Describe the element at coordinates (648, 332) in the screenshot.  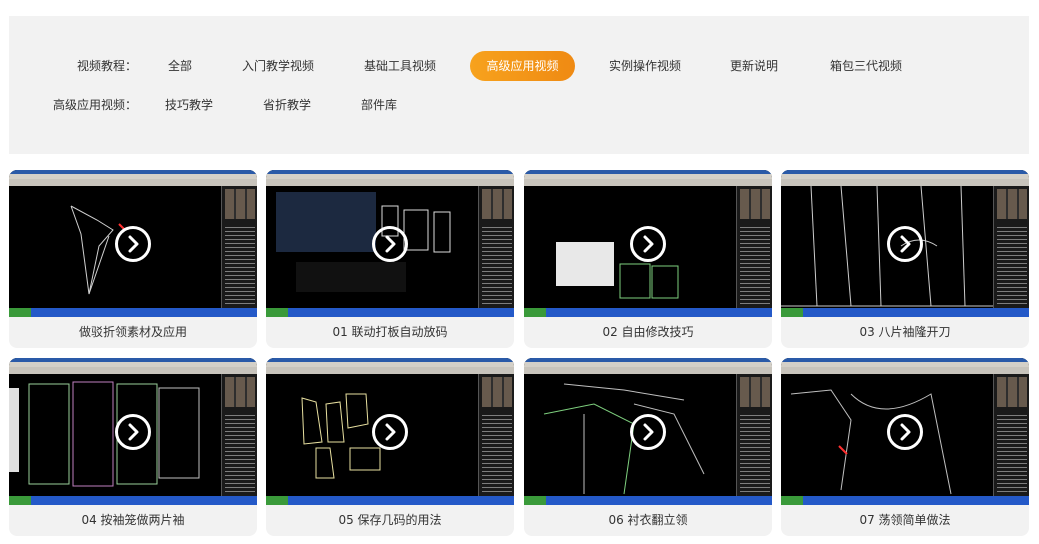
I see `video-title: 02 自由修改技巧` at that location.